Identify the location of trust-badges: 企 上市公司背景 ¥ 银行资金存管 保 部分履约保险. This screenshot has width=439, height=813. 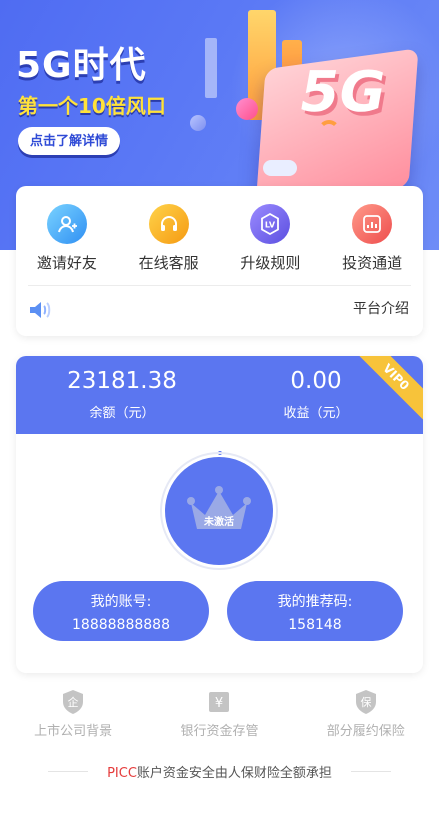
(219, 713).